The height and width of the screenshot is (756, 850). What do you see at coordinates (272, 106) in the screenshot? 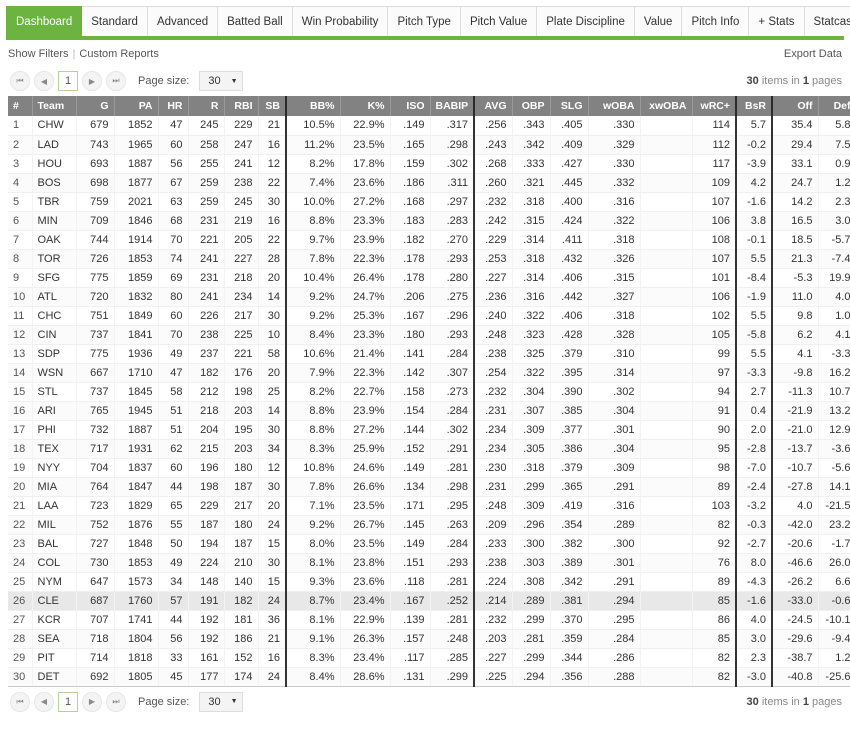
I see `column-header-sb: SB` at bounding box center [272, 106].